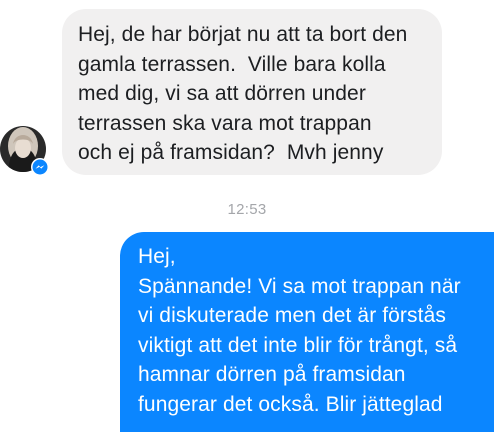 The image size is (494, 432). What do you see at coordinates (231, 152) in the screenshot?
I see `message-line: och ej på framsidan? Mvh jenny` at bounding box center [231, 152].